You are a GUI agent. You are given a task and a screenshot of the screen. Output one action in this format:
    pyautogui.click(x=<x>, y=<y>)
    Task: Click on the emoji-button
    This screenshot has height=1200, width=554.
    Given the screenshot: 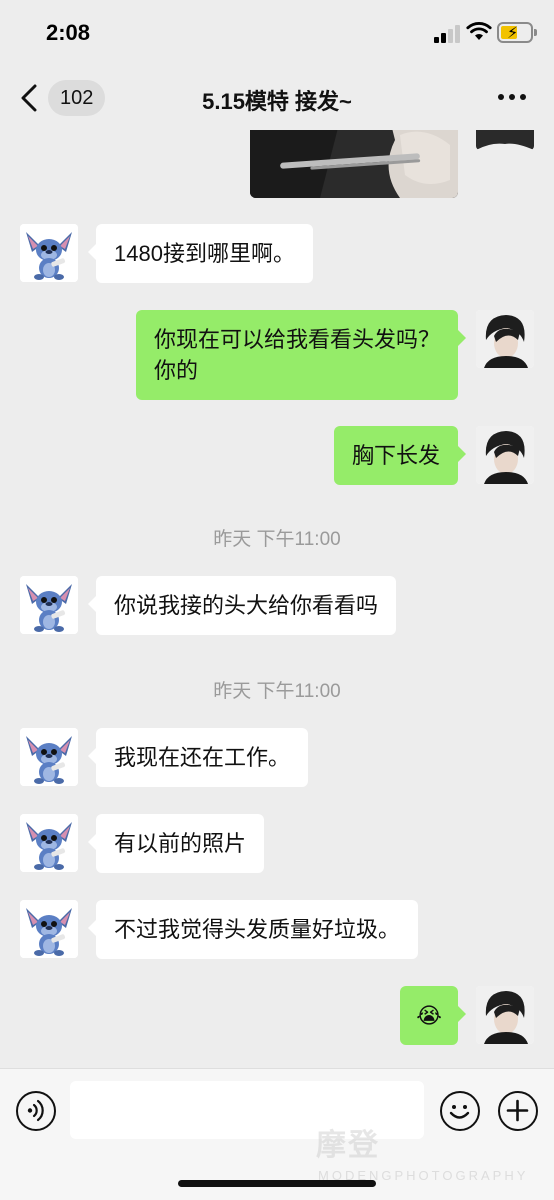 What is the action you would take?
    pyautogui.click(x=460, y=1111)
    